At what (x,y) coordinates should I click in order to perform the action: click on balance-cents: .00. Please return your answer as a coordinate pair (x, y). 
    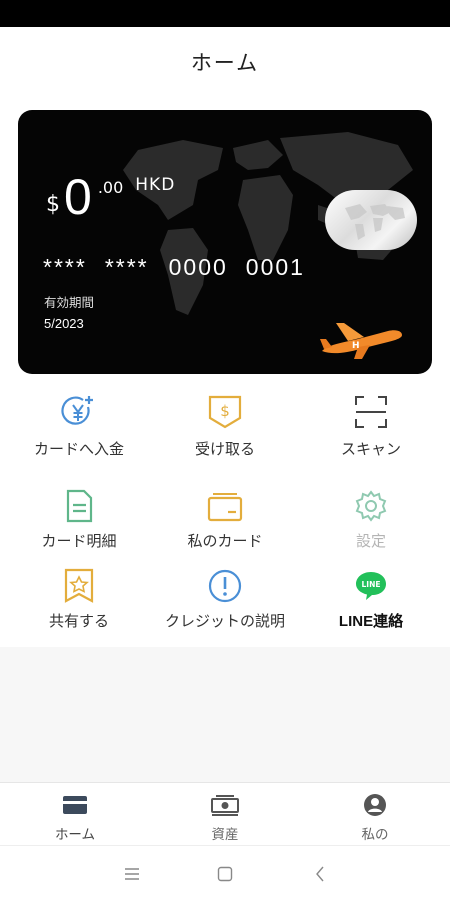
    Looking at the image, I should click on (110, 187).